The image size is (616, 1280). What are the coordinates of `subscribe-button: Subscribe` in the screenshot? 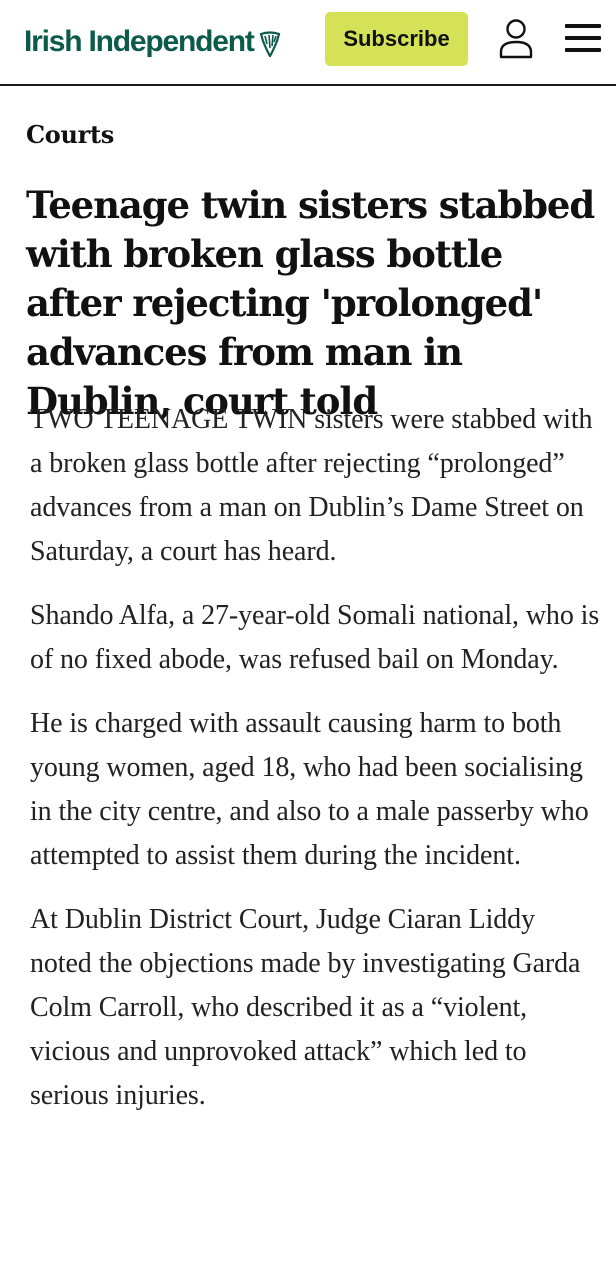 It's located at (396, 39).